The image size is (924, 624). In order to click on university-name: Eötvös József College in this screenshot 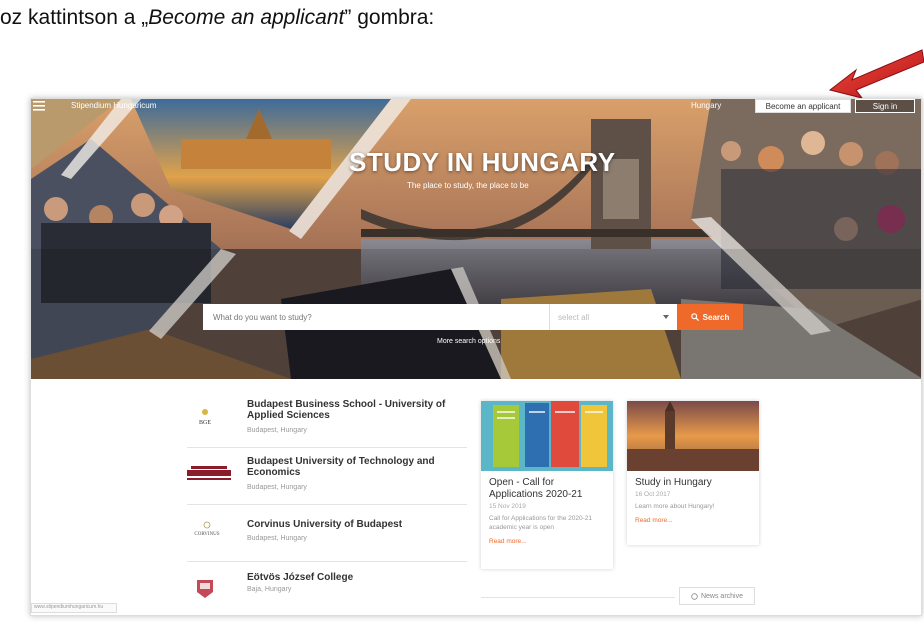, I will do `click(300, 577)`.